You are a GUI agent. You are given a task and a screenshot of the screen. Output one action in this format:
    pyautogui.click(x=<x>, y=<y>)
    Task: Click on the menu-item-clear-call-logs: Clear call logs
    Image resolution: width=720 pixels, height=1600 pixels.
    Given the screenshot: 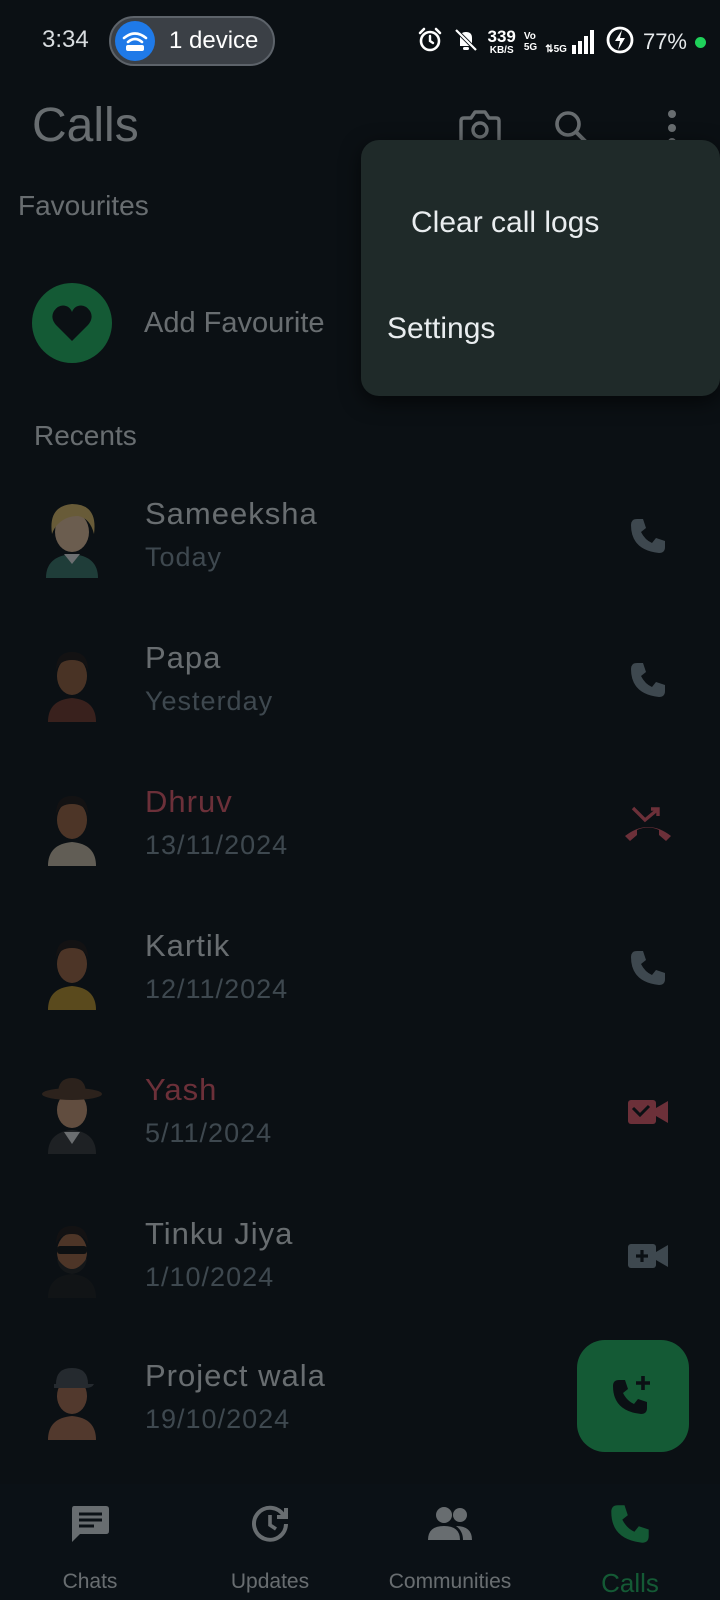 What is the action you would take?
    pyautogui.click(x=505, y=223)
    